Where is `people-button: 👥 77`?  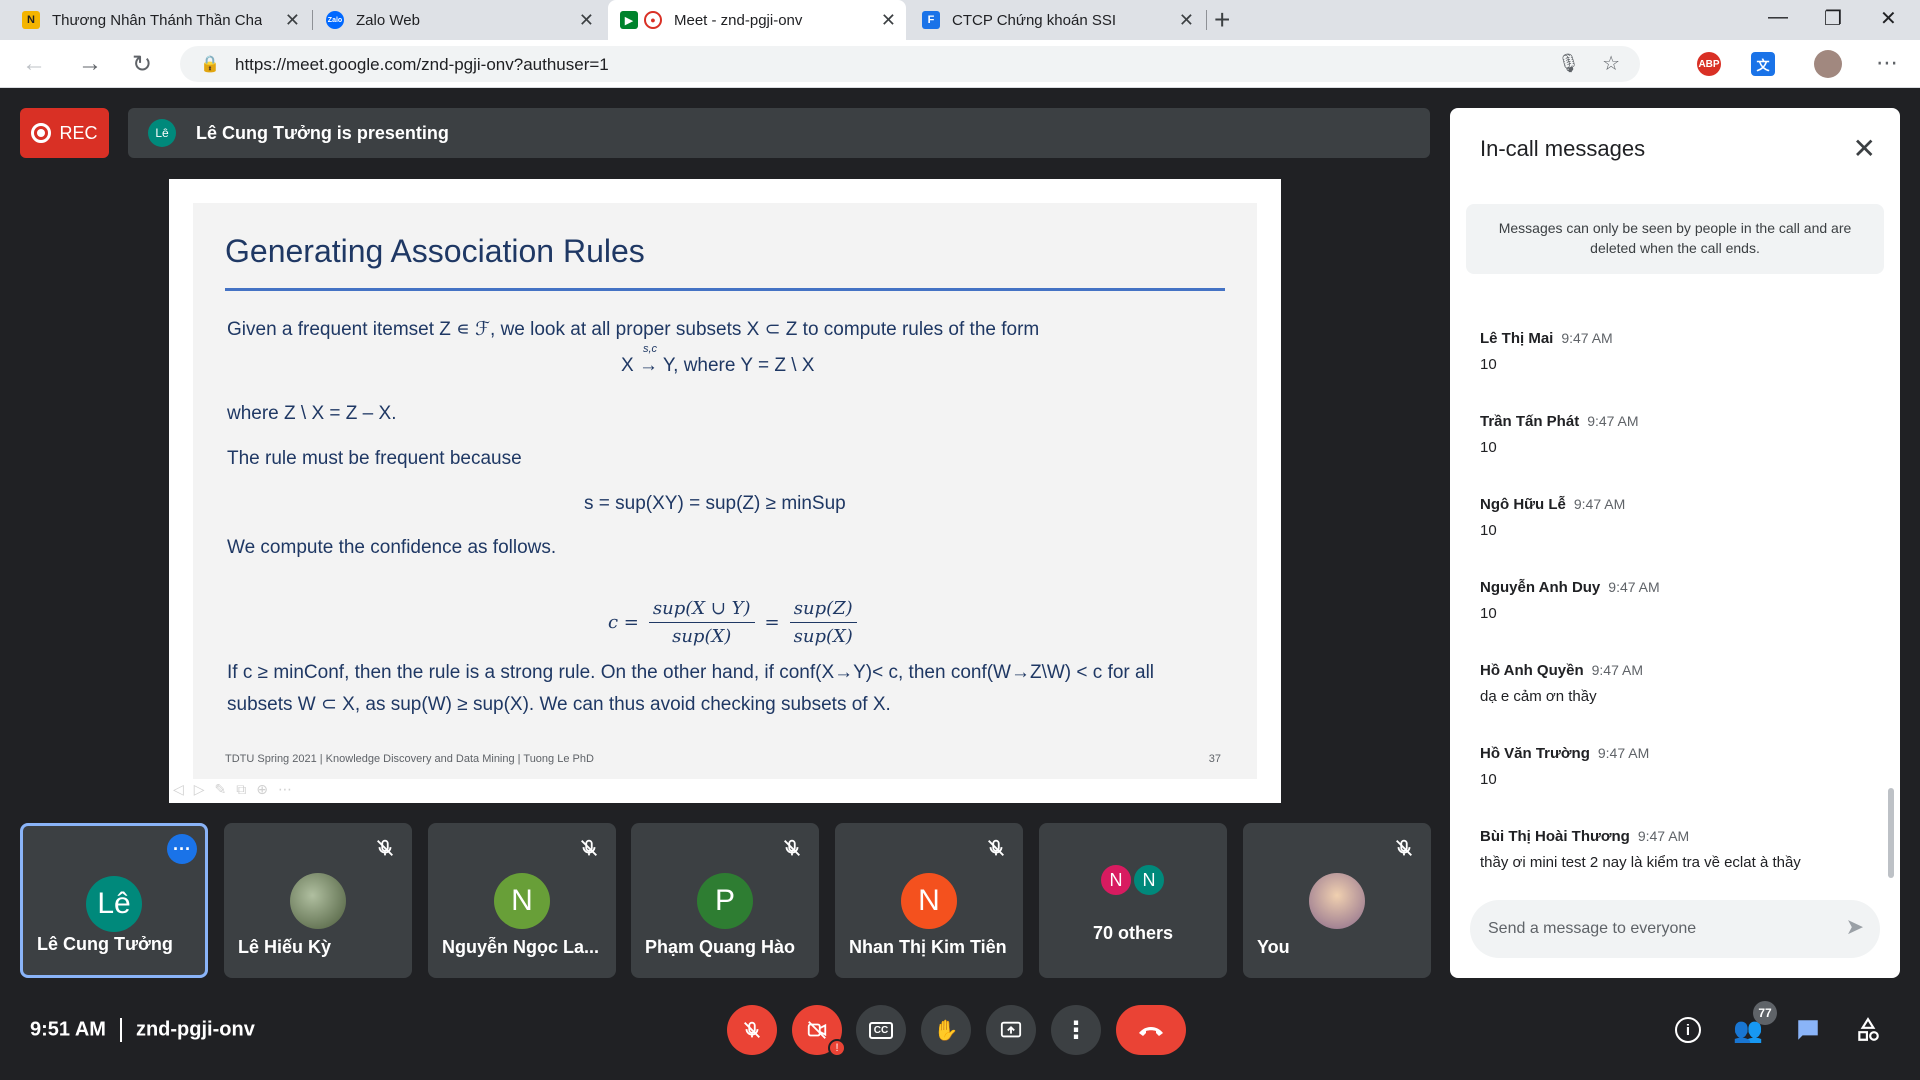
people-button: 👥 77 is located at coordinates (1755, 1023).